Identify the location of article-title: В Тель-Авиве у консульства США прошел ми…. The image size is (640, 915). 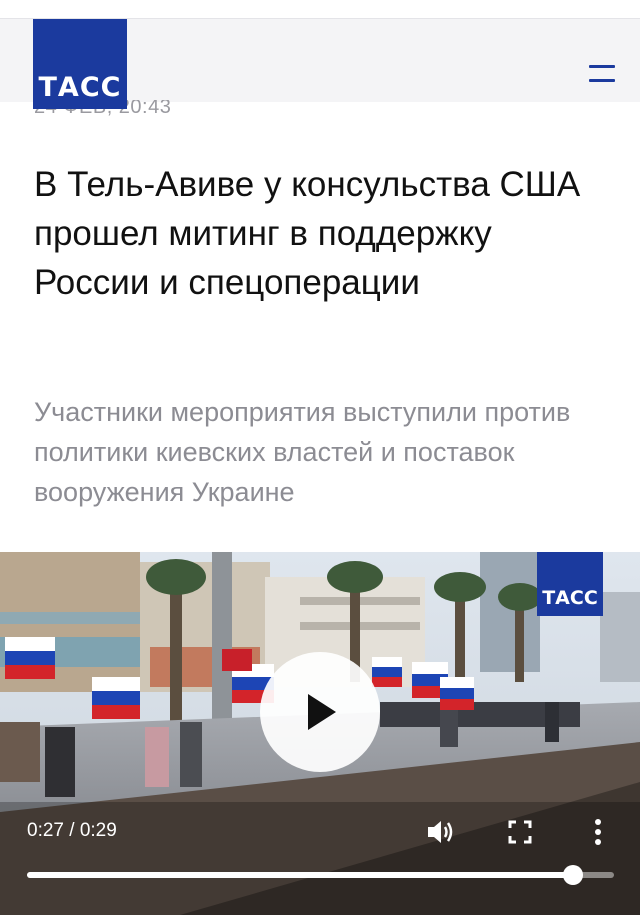
(307, 233).